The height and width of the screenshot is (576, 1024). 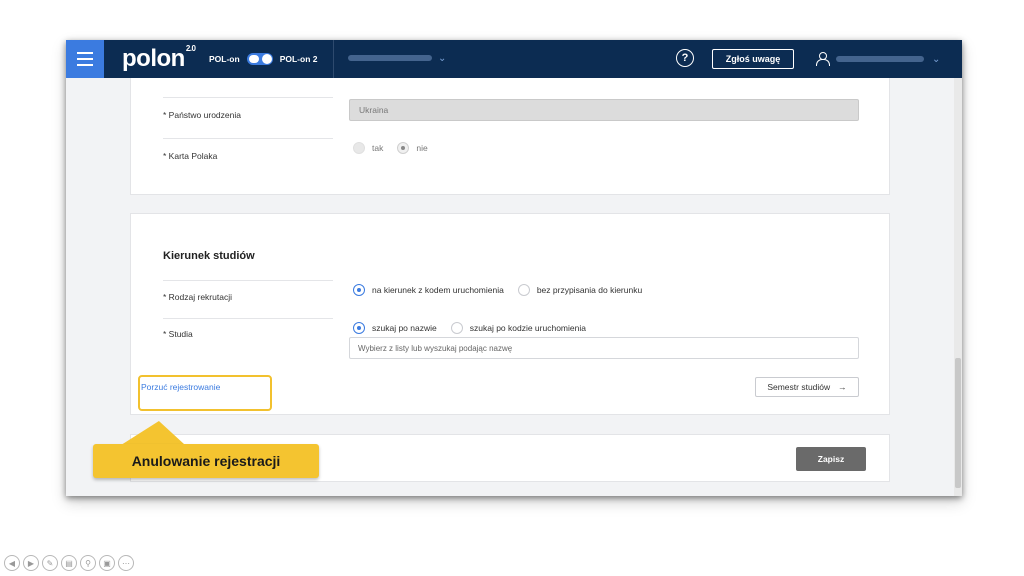 What do you see at coordinates (359, 290) in the screenshot?
I see `recruitment-with-code-radio` at bounding box center [359, 290].